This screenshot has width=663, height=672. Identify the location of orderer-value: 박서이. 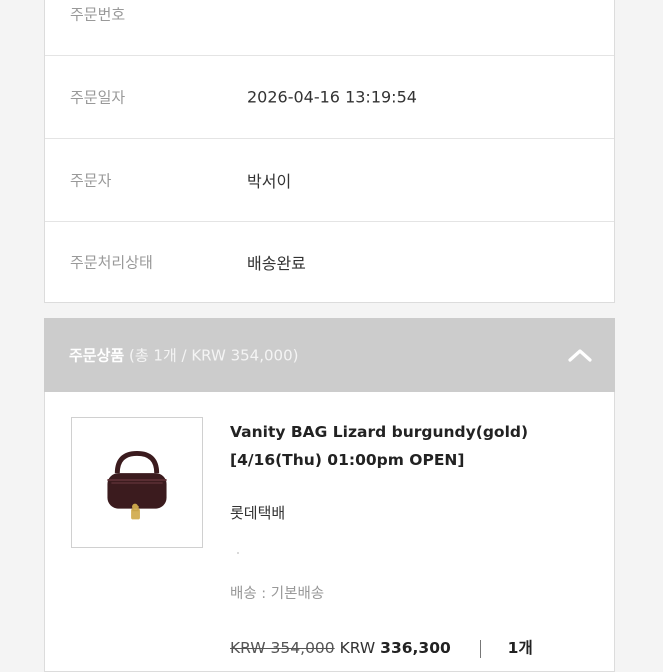
(269, 181).